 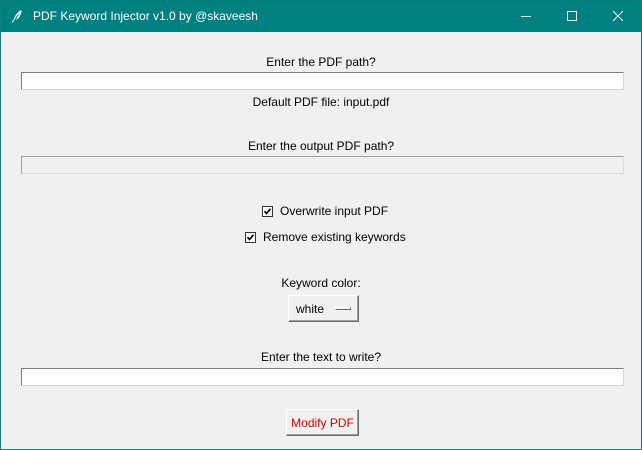 What do you see at coordinates (321, 283) in the screenshot?
I see `keyword-color-label: Keyword color:` at bounding box center [321, 283].